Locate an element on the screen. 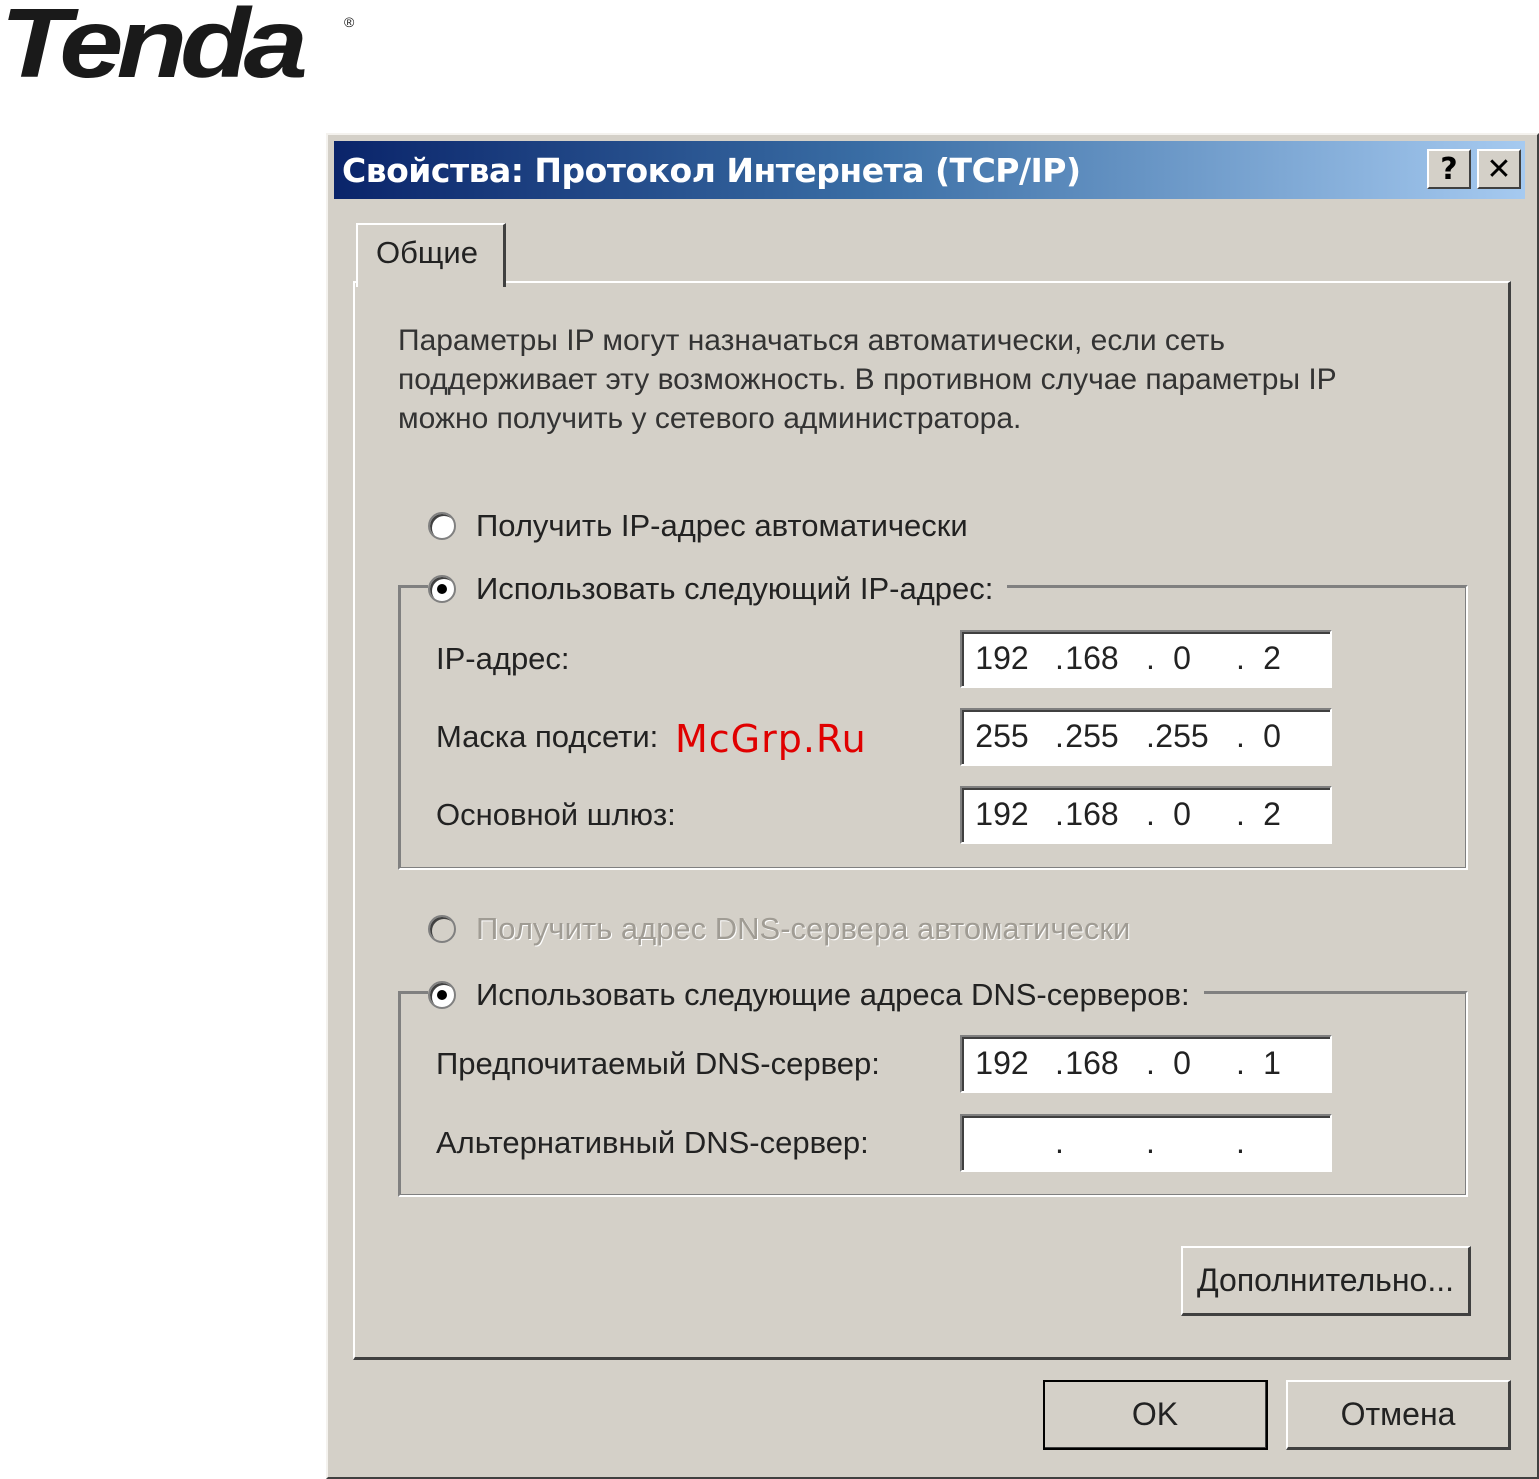 The width and height of the screenshot is (1539, 1479). preferred-dns-octet-2: 168 is located at coordinates (1092, 1063).